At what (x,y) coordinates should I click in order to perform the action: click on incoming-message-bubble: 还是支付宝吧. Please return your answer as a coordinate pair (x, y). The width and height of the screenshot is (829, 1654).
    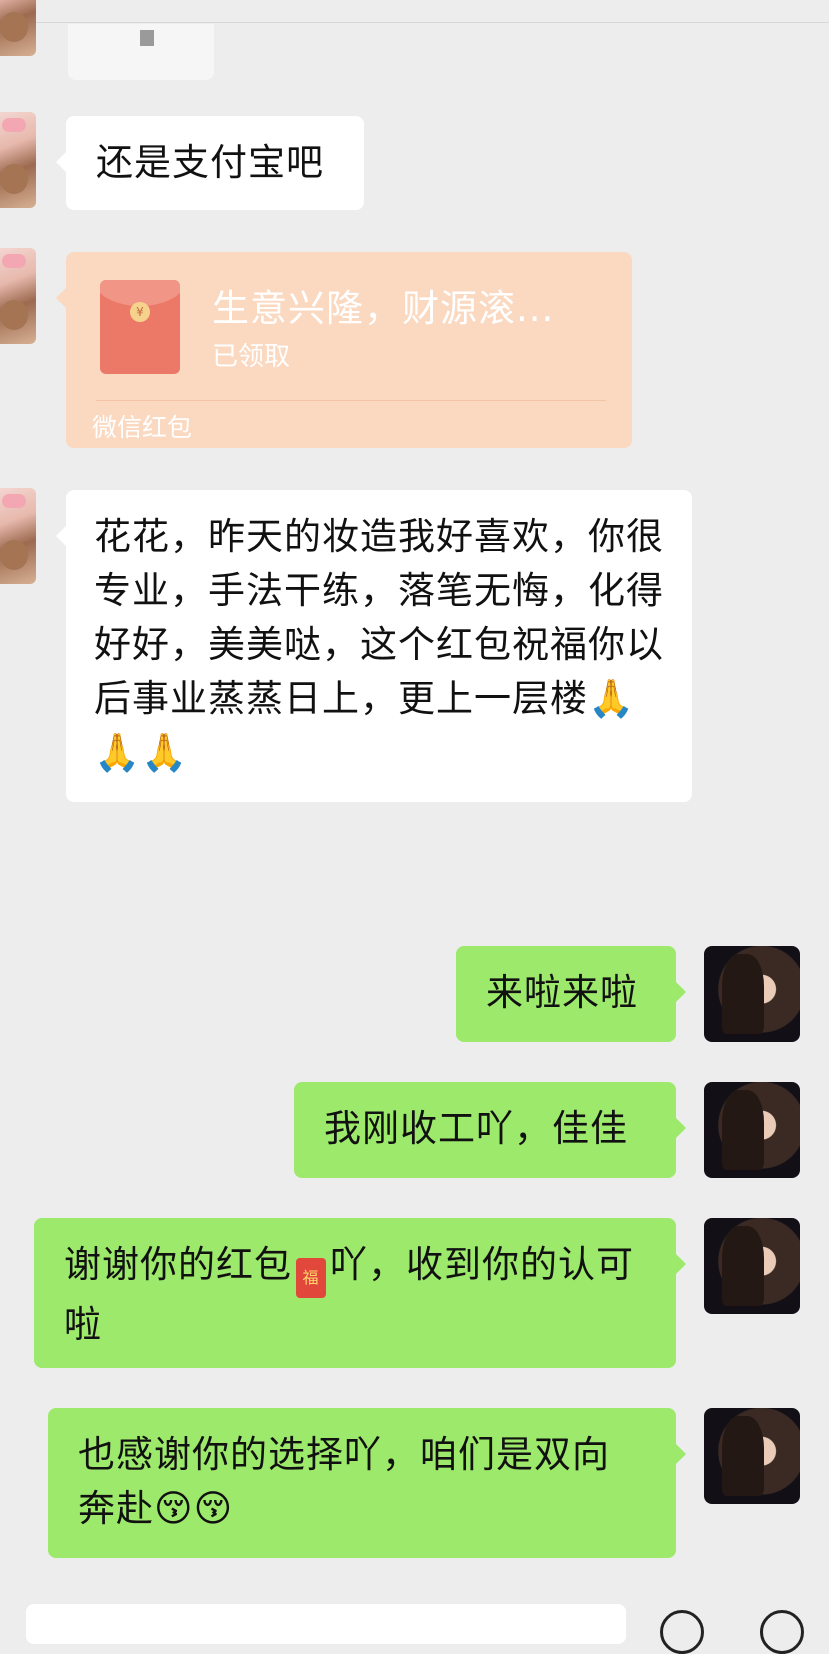
    Looking at the image, I should click on (210, 163).